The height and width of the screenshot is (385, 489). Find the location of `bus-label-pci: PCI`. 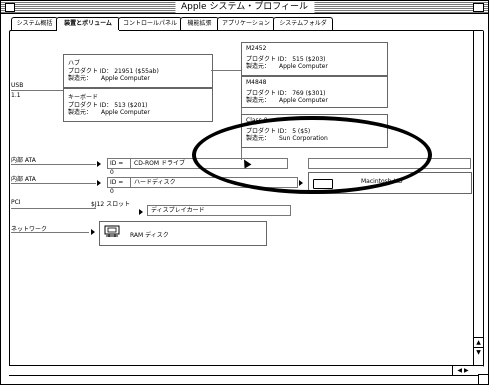

bus-label-pci: PCI is located at coordinates (16, 202).